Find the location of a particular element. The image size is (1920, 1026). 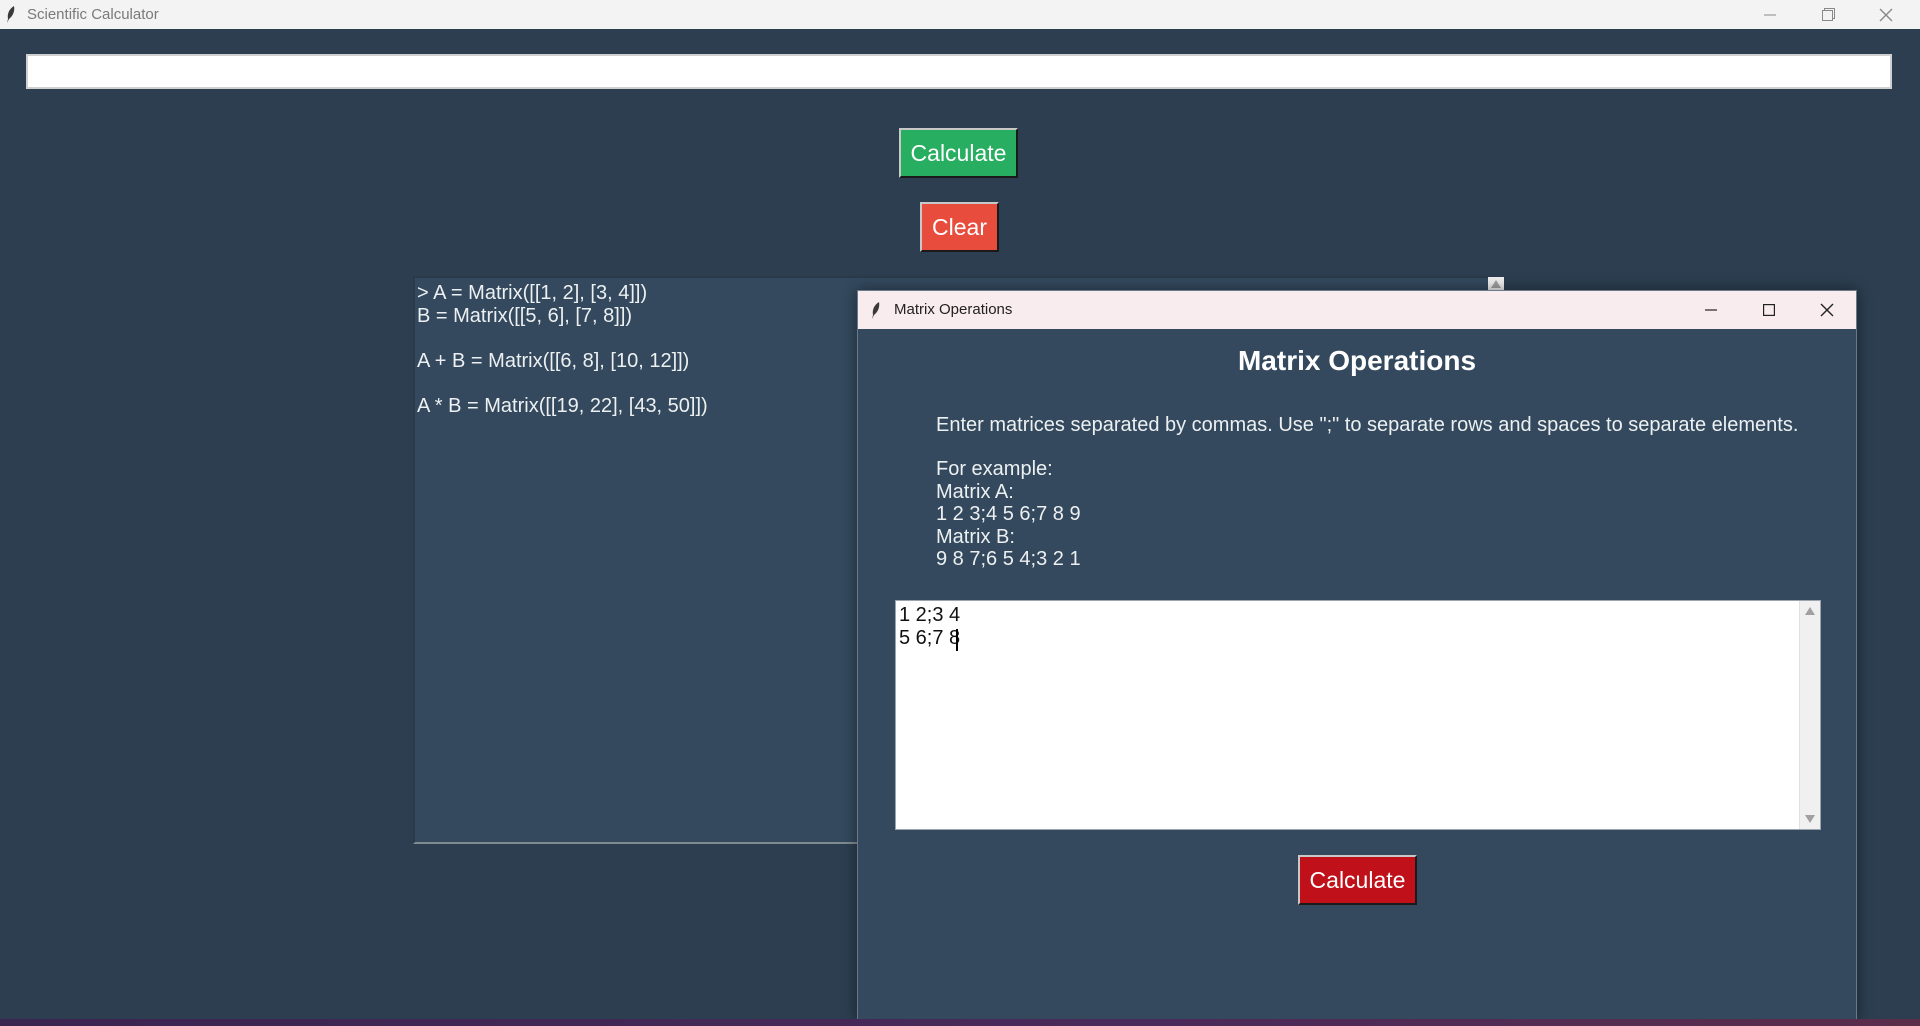

window-title: Scientific Calculator is located at coordinates (93, 14).